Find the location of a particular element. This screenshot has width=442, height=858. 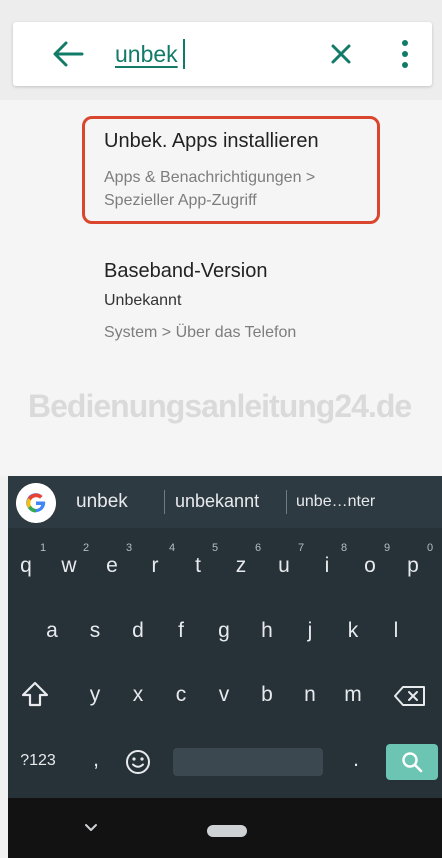

key-hint: 8 is located at coordinates (344, 548).